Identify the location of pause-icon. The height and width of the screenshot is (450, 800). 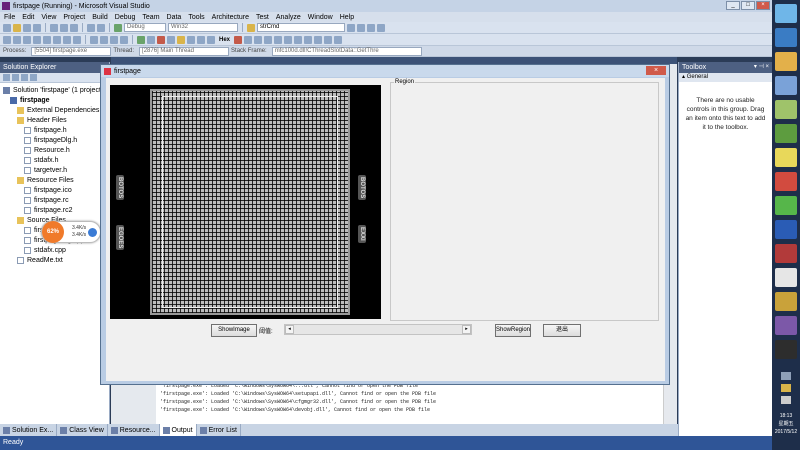
(151, 39).